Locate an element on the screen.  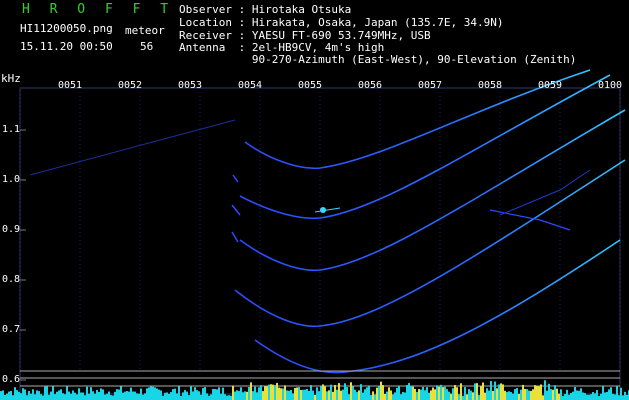
x-tick-label: 0056 is located at coordinates (370, 85).